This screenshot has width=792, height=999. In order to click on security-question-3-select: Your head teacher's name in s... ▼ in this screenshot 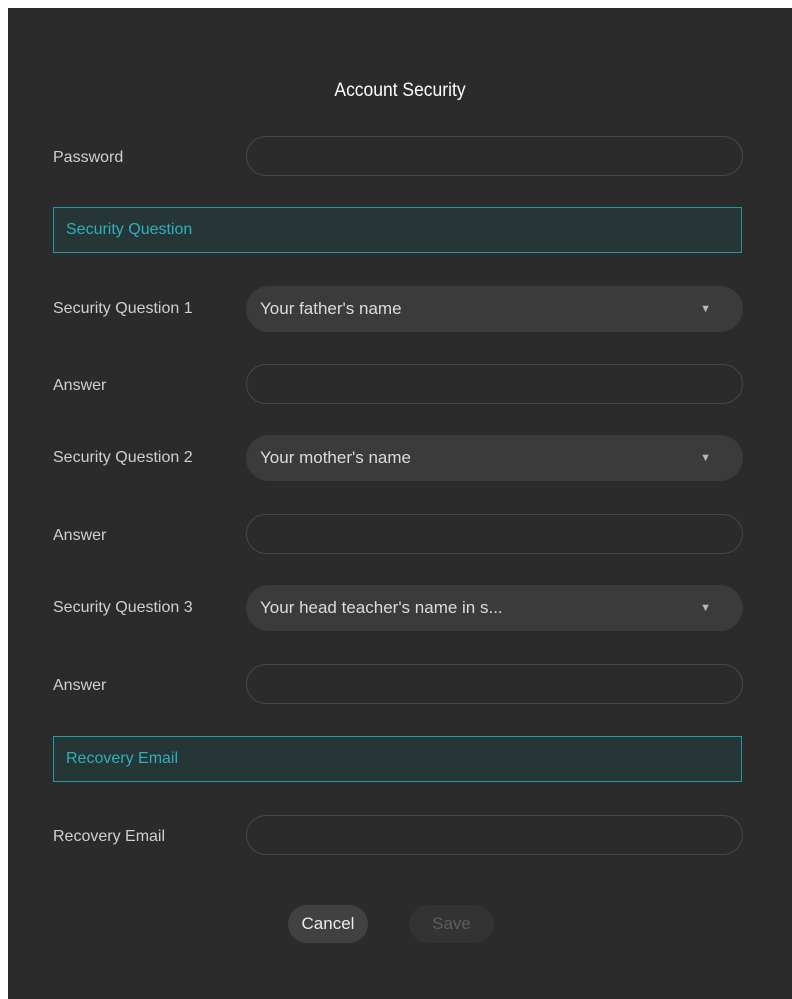, I will do `click(494, 608)`.